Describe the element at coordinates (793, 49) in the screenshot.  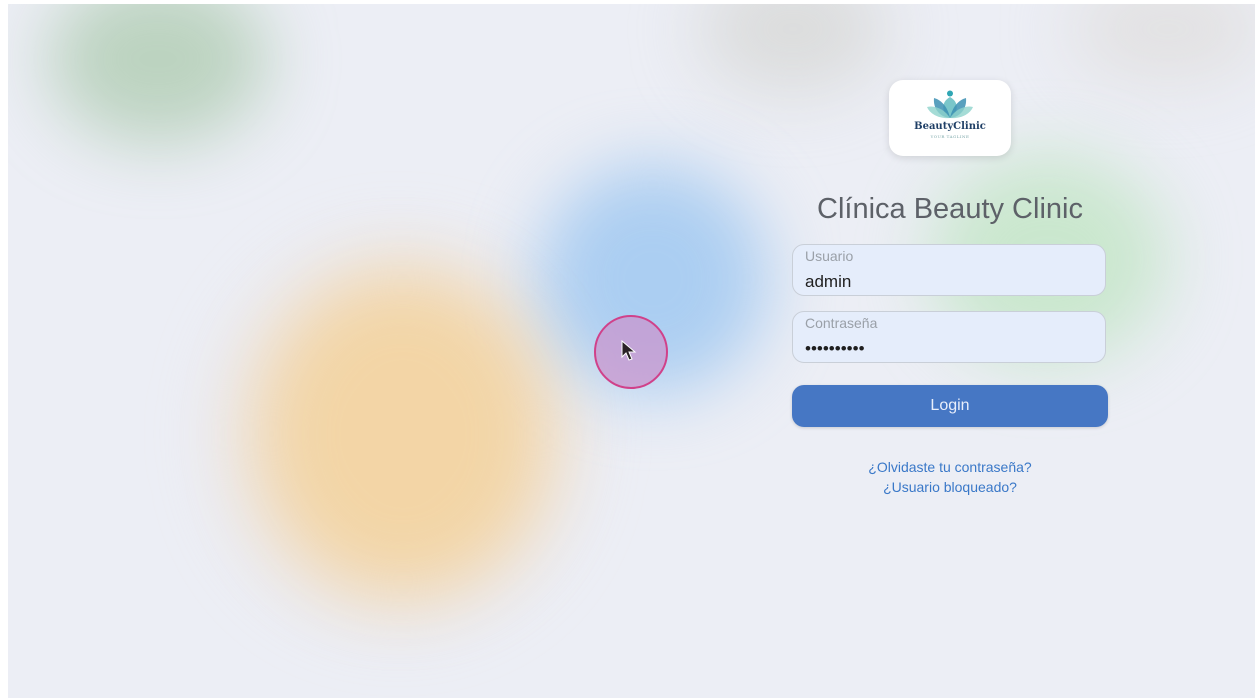
I see `background-glow-gray` at that location.